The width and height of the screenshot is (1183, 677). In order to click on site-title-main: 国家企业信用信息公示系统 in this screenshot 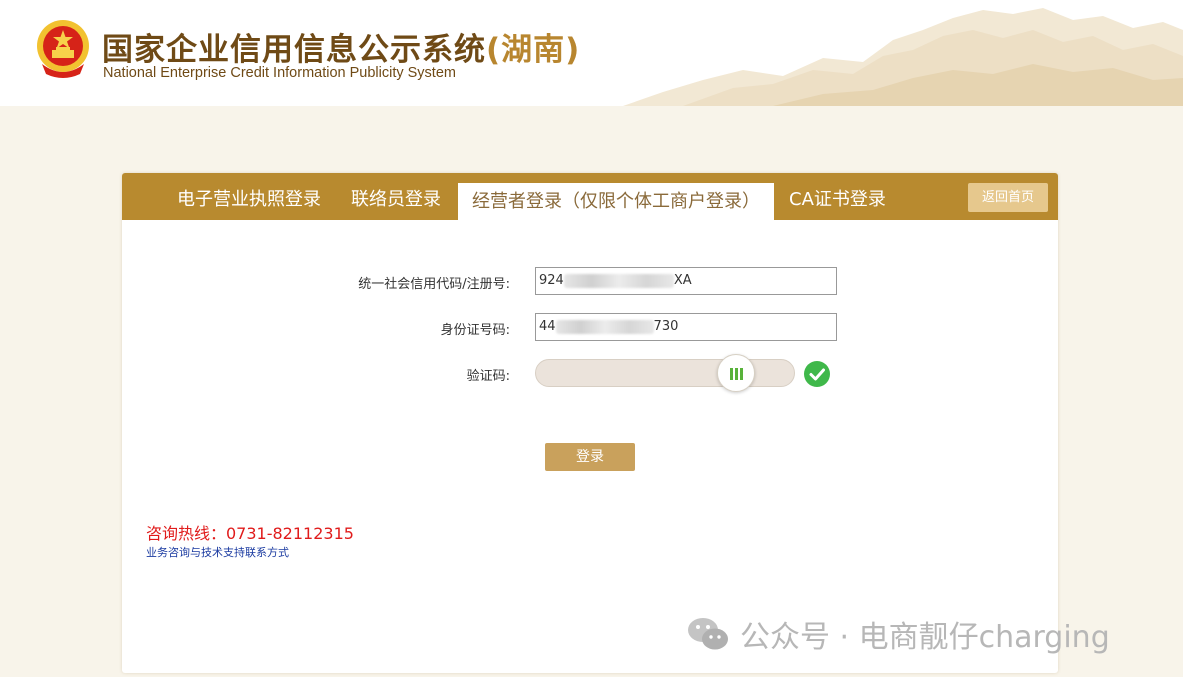, I will do `click(294, 50)`.